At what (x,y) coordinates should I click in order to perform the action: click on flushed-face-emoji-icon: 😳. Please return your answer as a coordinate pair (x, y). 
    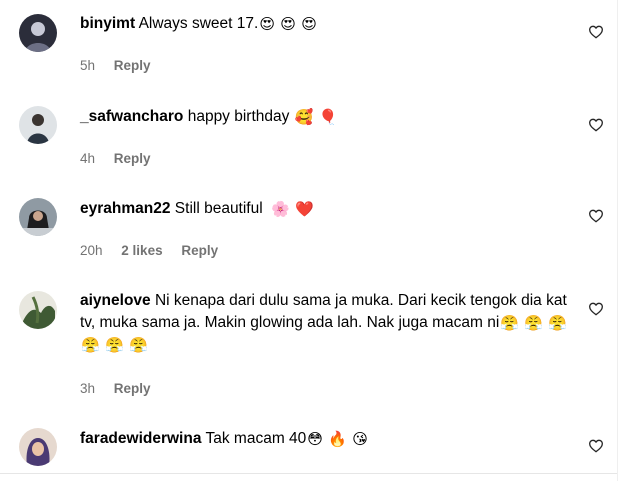
    Looking at the image, I should click on (315, 439).